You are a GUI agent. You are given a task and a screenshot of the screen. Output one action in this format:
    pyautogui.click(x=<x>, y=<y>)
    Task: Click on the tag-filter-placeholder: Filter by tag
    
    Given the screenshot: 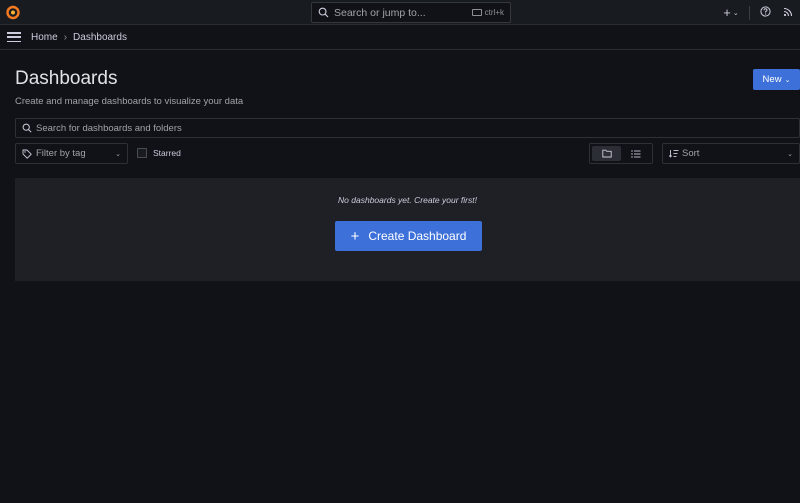 What is the action you would take?
    pyautogui.click(x=61, y=153)
    